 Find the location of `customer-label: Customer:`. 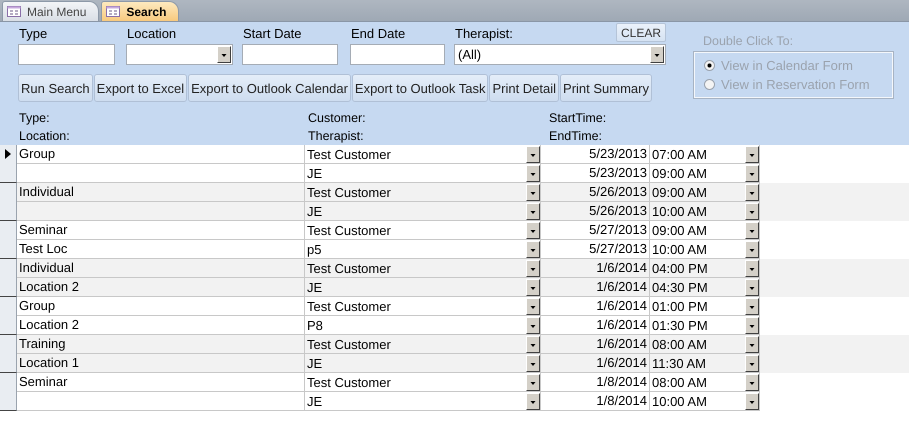

customer-label: Customer: is located at coordinates (337, 118).